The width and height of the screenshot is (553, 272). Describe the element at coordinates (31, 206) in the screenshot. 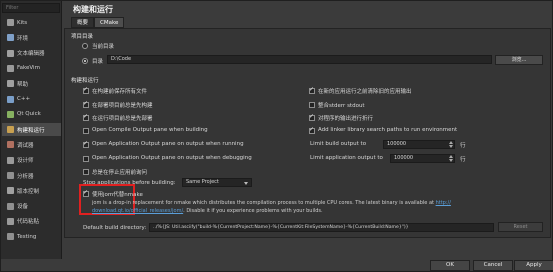

I see `sidebar-item: 设备` at that location.